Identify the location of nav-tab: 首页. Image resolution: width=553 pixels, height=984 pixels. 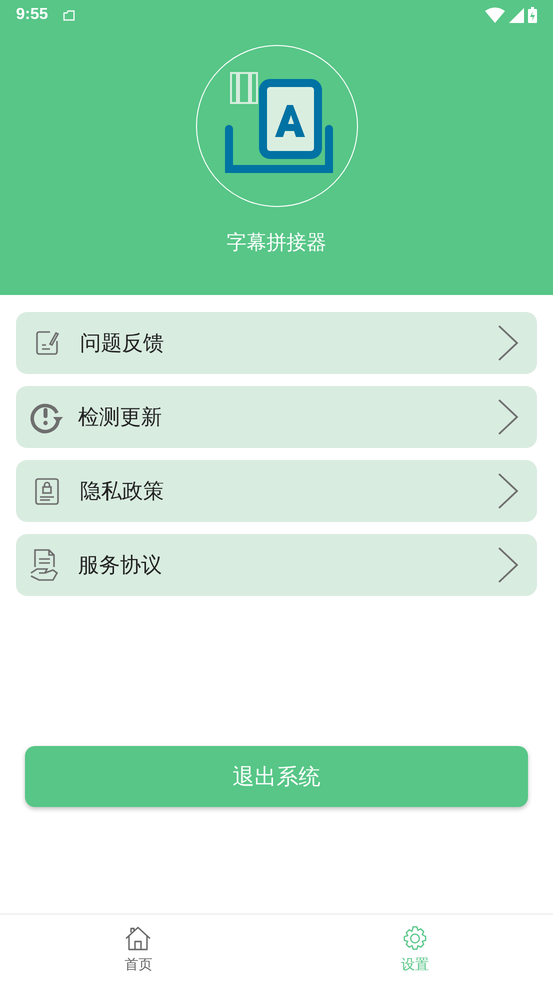
(138, 949).